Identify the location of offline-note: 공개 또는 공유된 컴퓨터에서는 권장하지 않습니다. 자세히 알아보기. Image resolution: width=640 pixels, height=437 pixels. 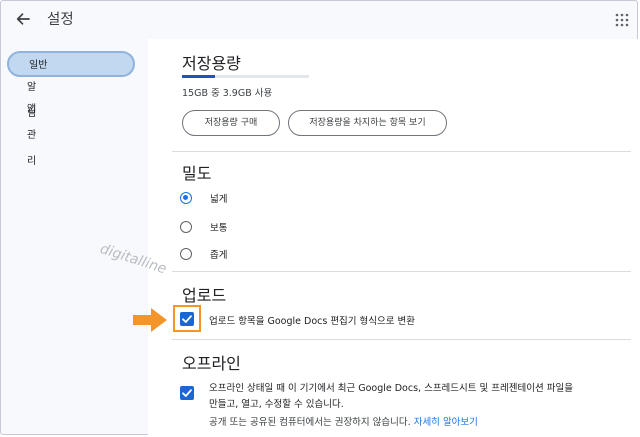
(343, 421).